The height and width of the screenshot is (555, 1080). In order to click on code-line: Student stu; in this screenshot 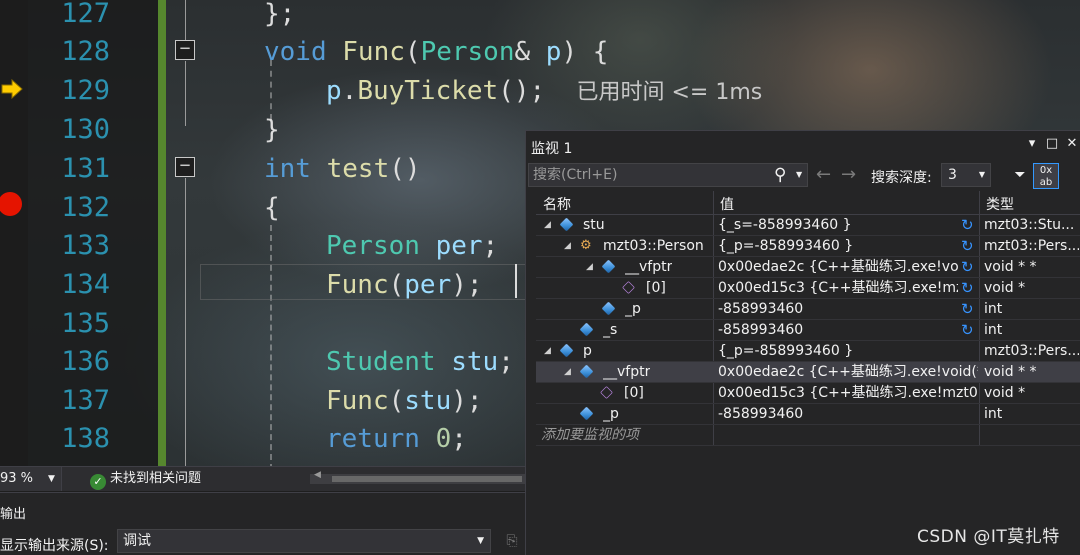, I will do `click(420, 362)`.